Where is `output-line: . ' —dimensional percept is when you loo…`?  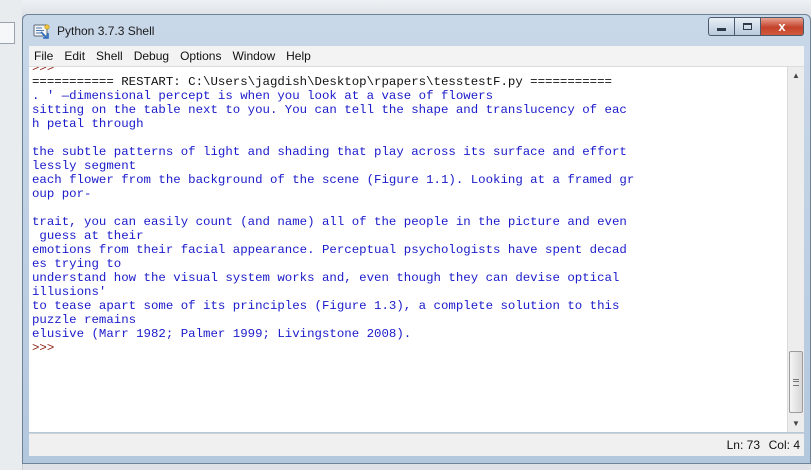 output-line: . ' —dimensional percept is when you loo… is located at coordinates (263, 96).